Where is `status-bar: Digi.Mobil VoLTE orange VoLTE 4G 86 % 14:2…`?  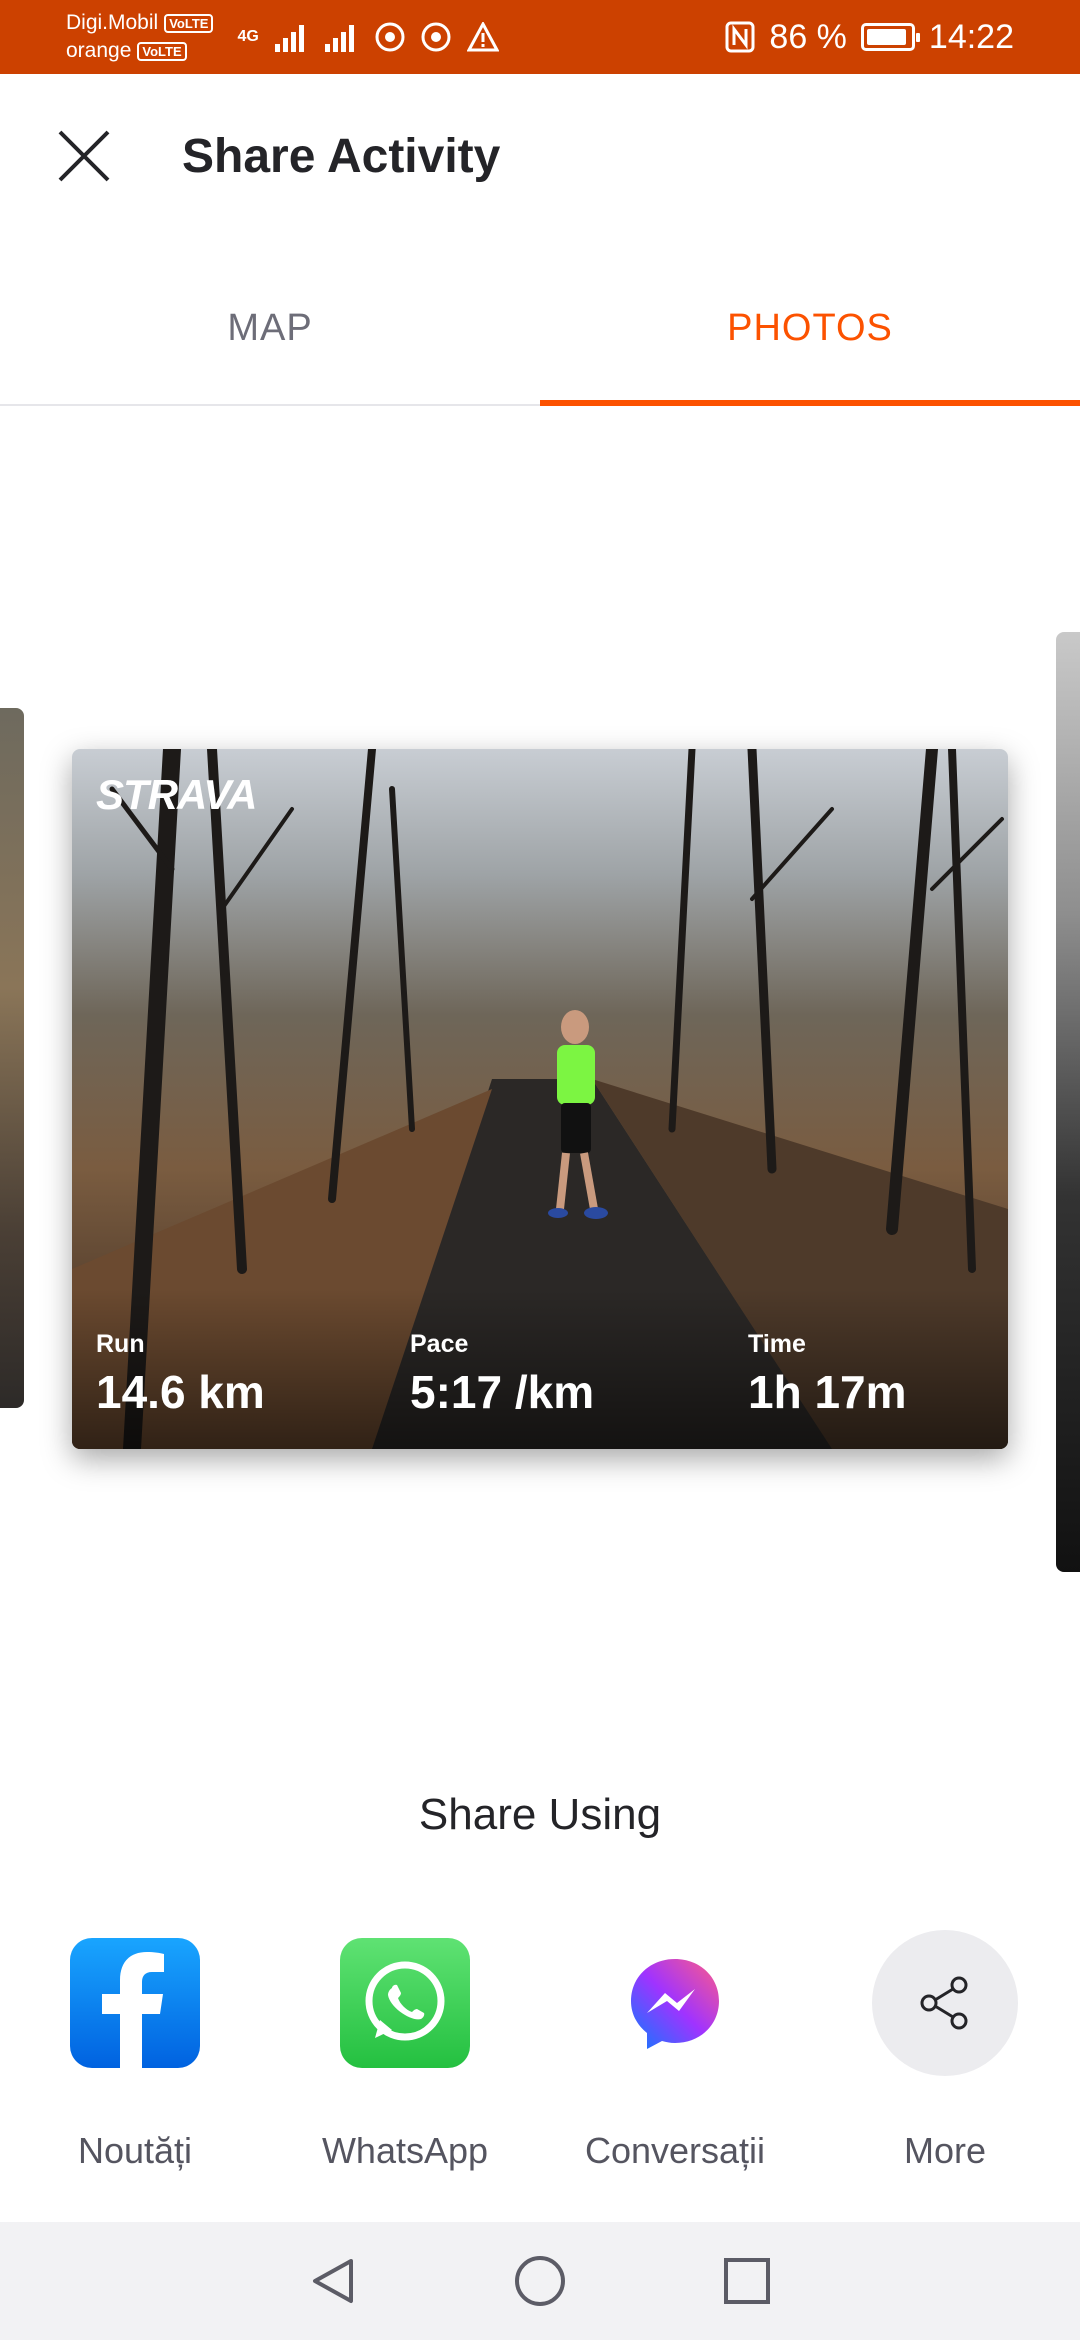 status-bar: Digi.Mobil VoLTE orange VoLTE 4G 86 % 14:2… is located at coordinates (540, 37).